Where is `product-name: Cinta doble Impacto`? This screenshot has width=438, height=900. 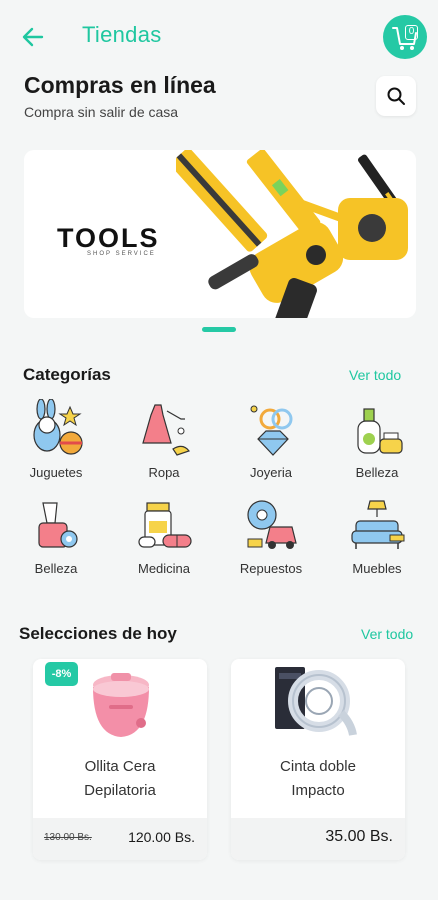
product-name: Cinta doble Impacto is located at coordinates (318, 778).